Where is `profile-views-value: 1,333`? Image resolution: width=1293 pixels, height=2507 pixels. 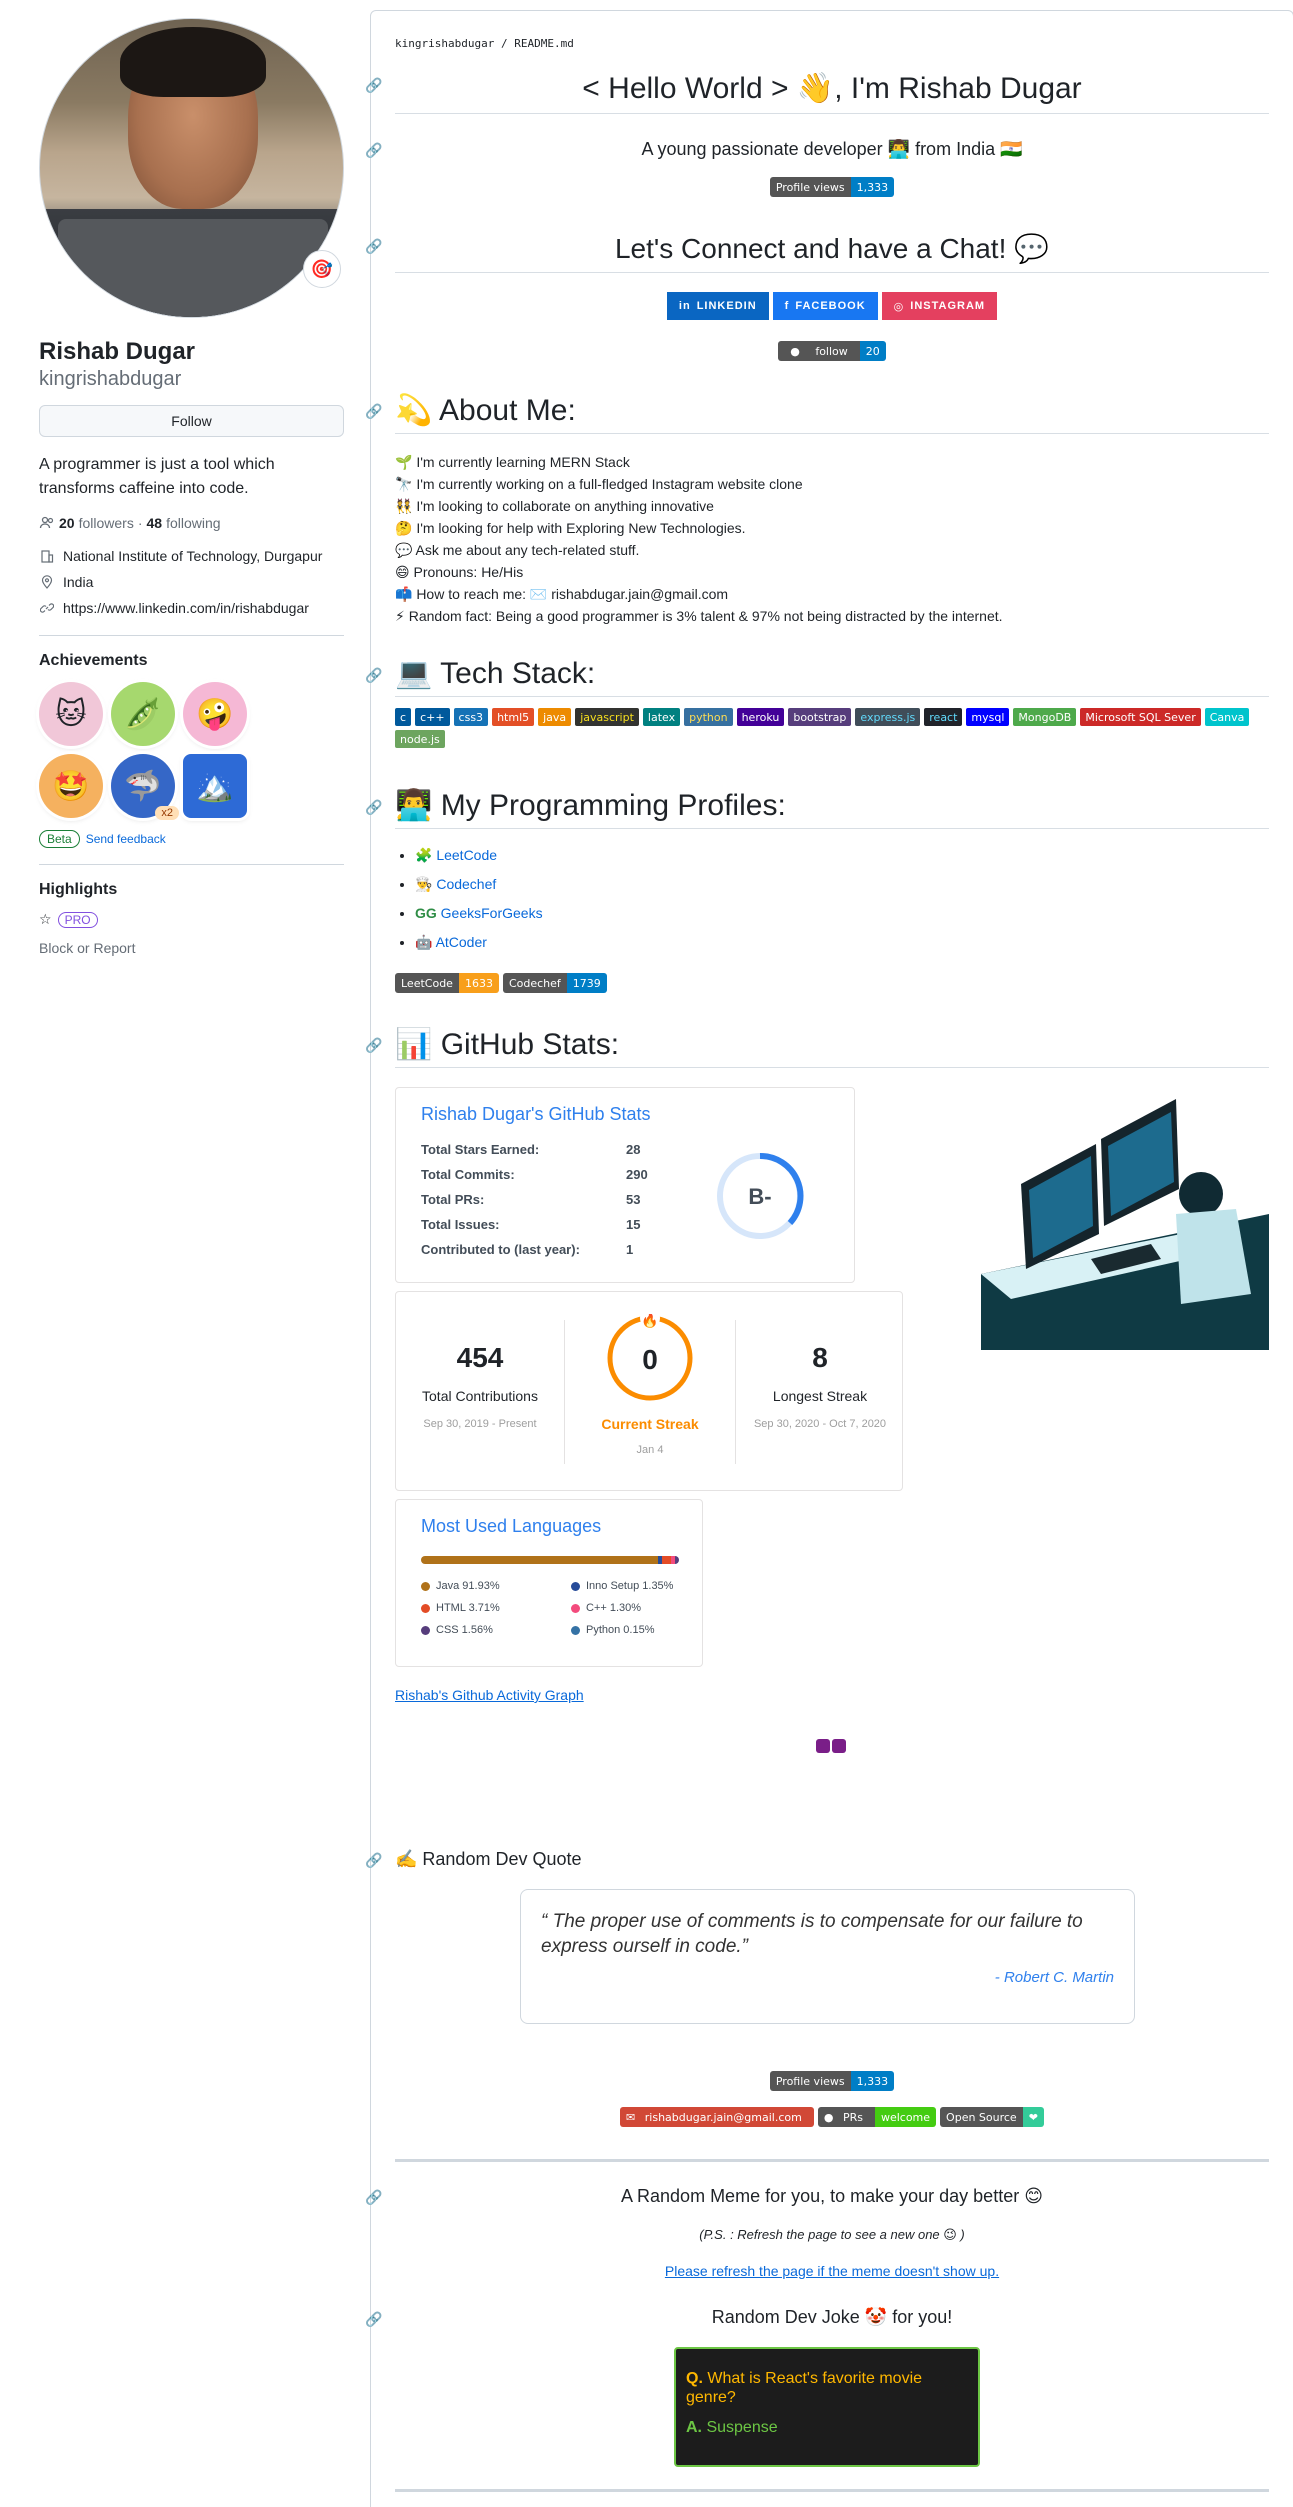 profile-views-value: 1,333 is located at coordinates (872, 187).